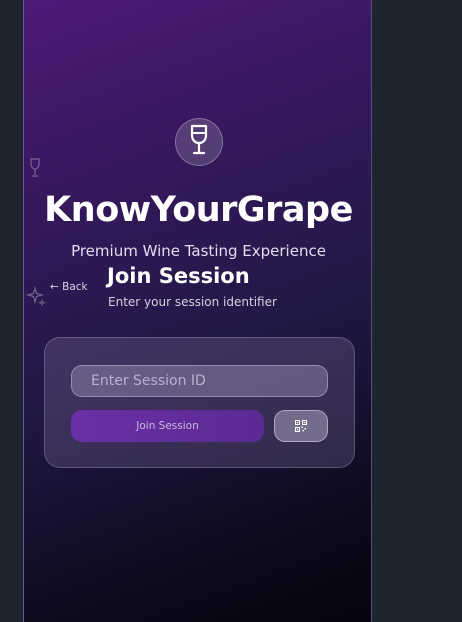  I want to click on decorative-sparkle-icon, so click(36, 297).